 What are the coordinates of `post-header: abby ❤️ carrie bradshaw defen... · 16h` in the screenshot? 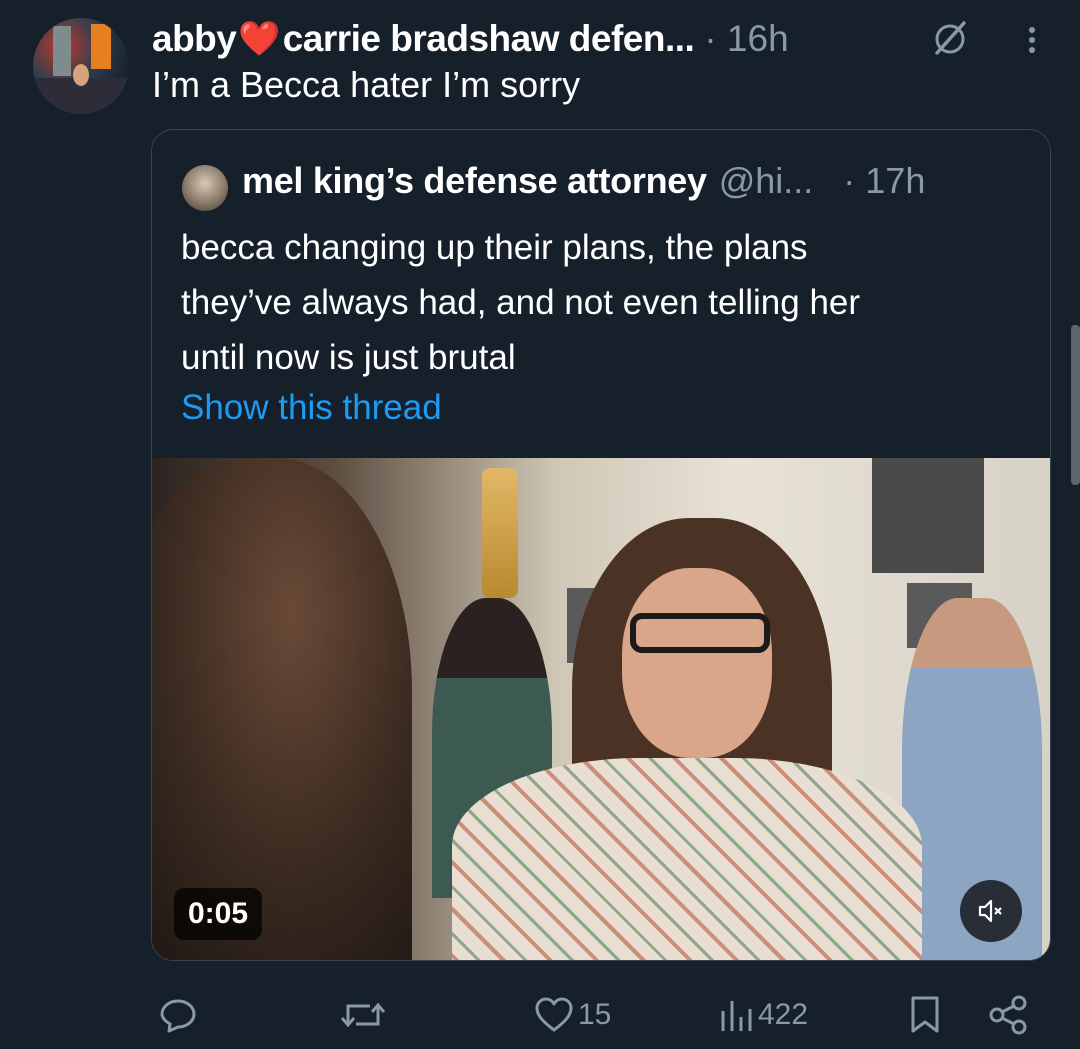 It's located at (602, 39).